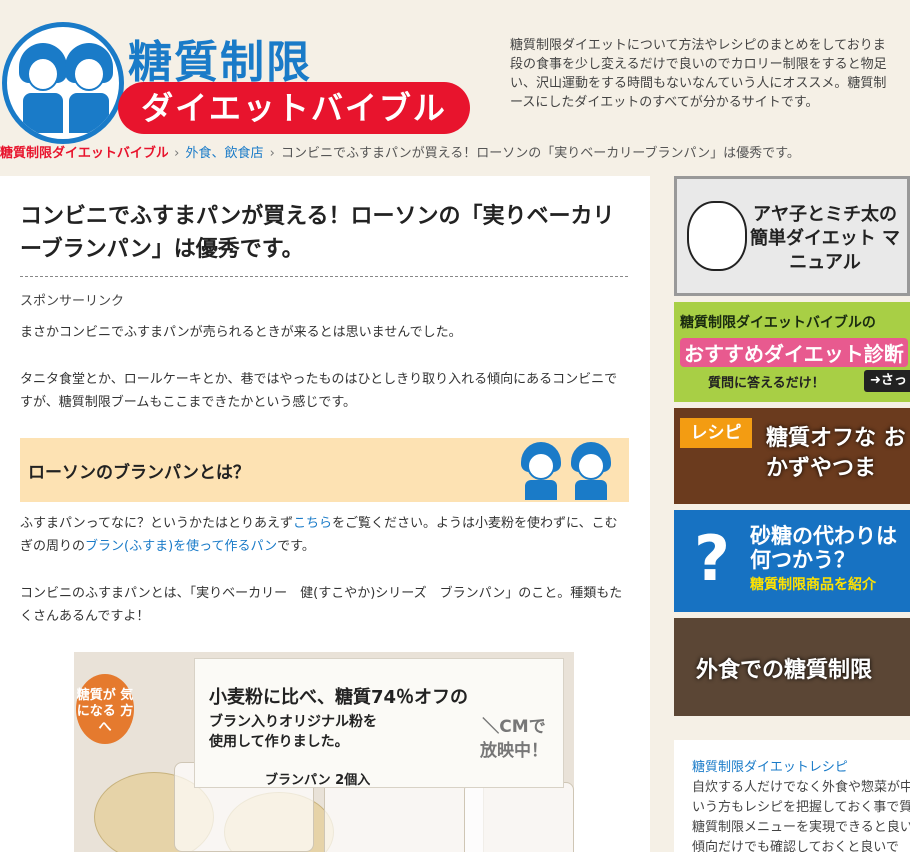 The image size is (910, 852). Describe the element at coordinates (801, 807) in the screenshot. I see `recipe-box-text: いう方もレシピを把握しておく事で質` at that location.